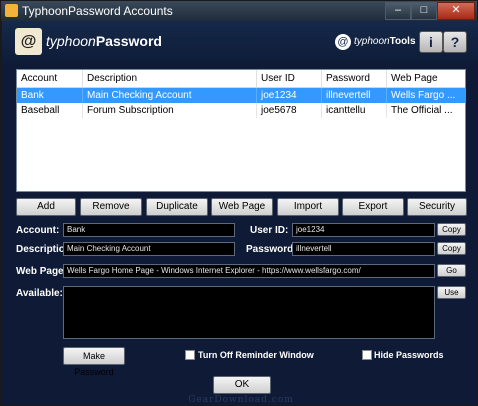 The image size is (478, 406). What do you see at coordinates (239, 11) in the screenshot?
I see `title-bar: TyphoonPassword Accounts – □ ✕` at bounding box center [239, 11].